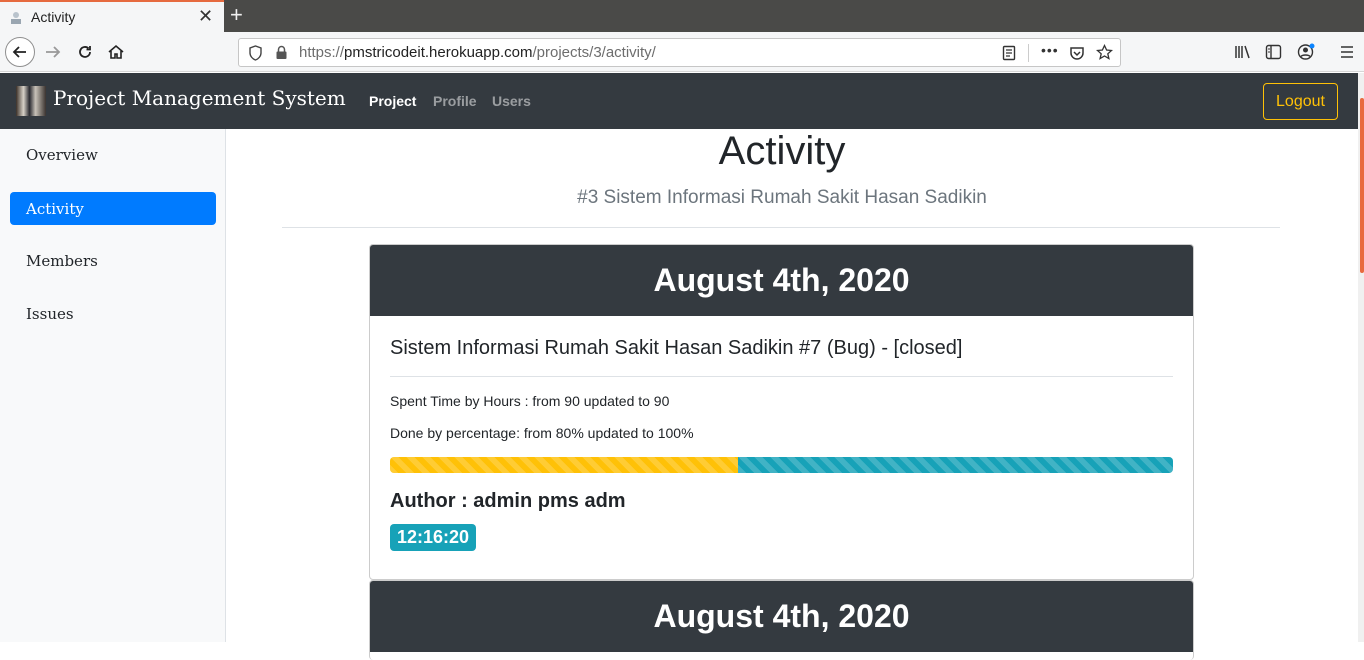 The image size is (1364, 660). What do you see at coordinates (281, 52) in the screenshot?
I see `lock-icon` at bounding box center [281, 52].